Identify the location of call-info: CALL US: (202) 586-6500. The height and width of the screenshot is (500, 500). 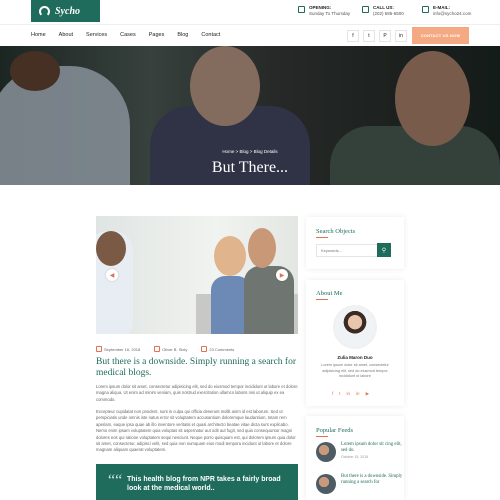
(383, 11).